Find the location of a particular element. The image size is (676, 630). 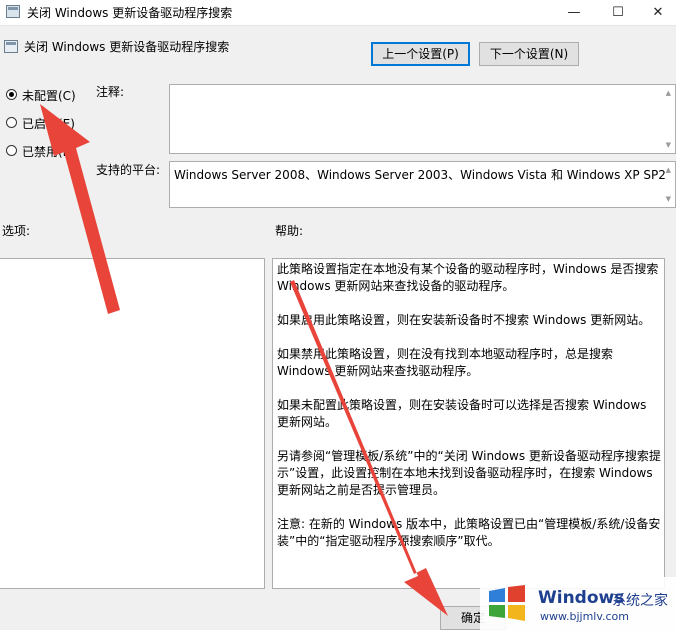

radio-label: 已启用(E) is located at coordinates (48, 124).